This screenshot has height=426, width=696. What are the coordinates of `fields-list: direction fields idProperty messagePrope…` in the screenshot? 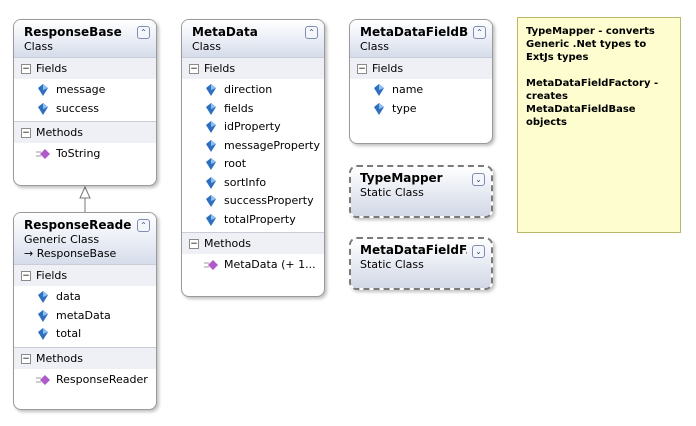 It's located at (253, 155).